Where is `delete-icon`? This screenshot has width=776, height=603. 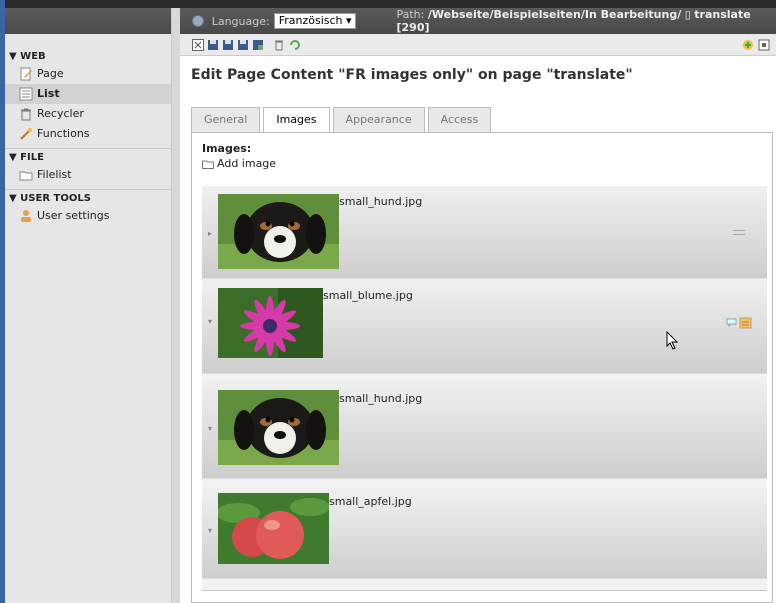 delete-icon is located at coordinates (279, 45).